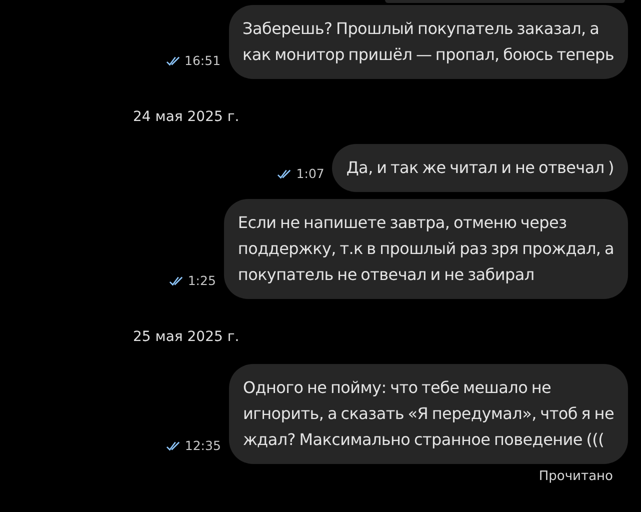 The height and width of the screenshot is (512, 641). I want to click on message-bubble: Заберешь? Прошлый покупатель заказал, а как монитор пришёл — пропал, боюсь теперь, so click(428, 42).